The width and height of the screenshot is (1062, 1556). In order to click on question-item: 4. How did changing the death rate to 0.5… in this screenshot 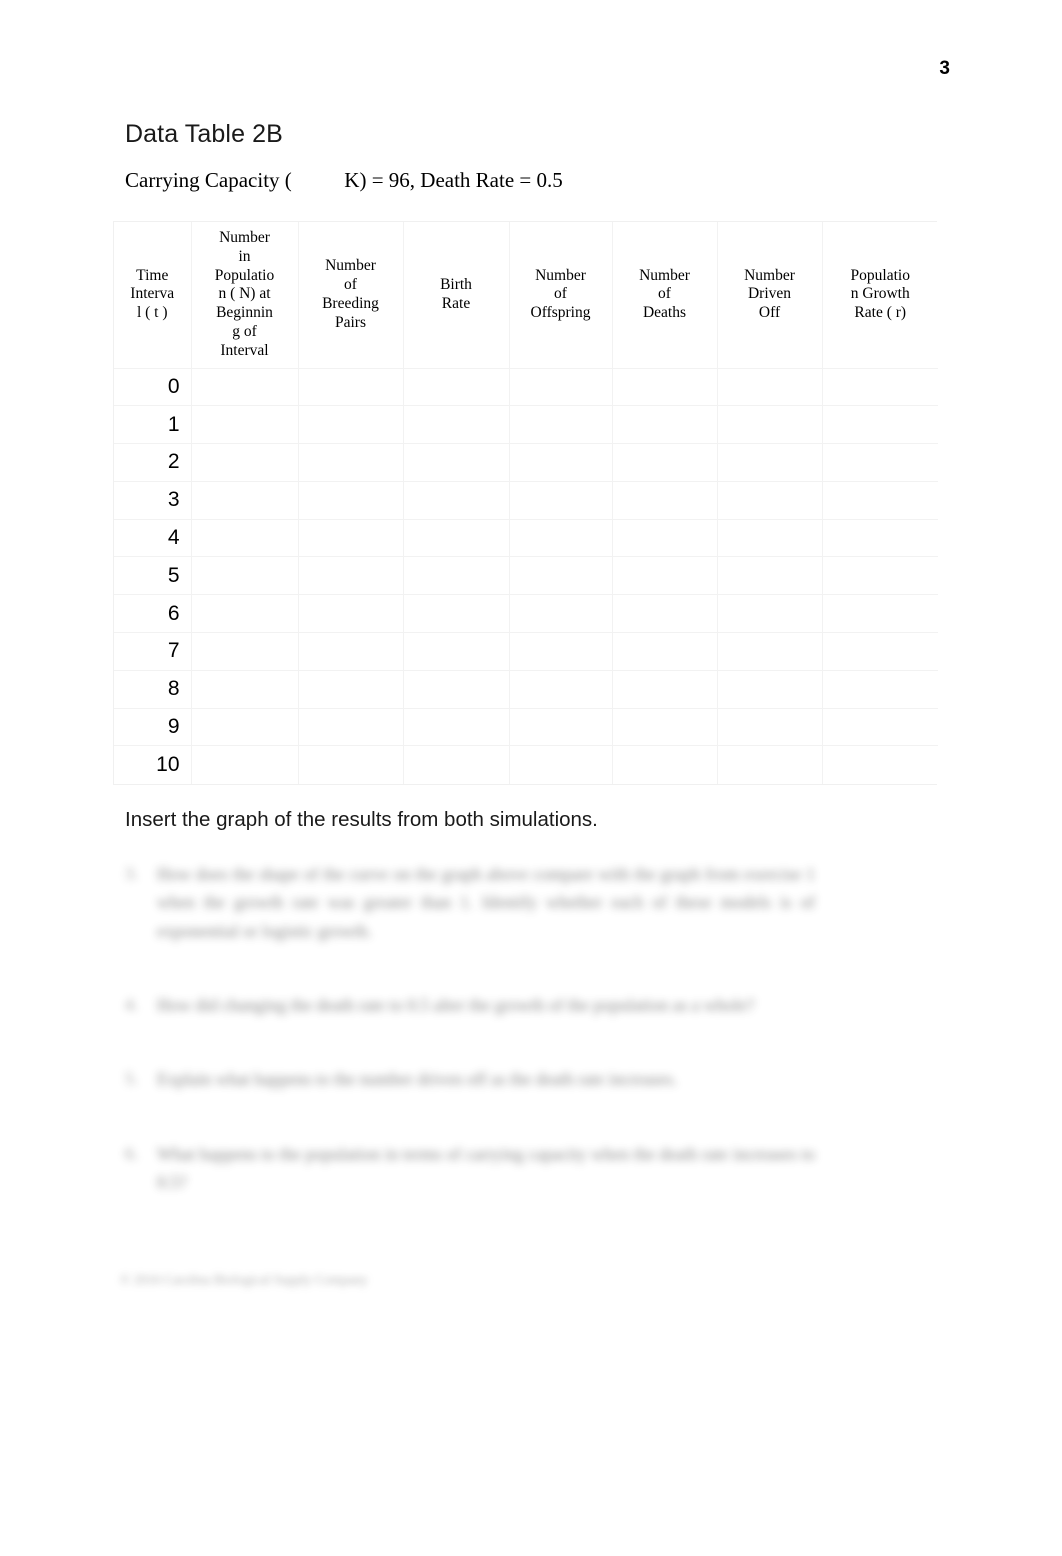, I will do `click(470, 1005)`.